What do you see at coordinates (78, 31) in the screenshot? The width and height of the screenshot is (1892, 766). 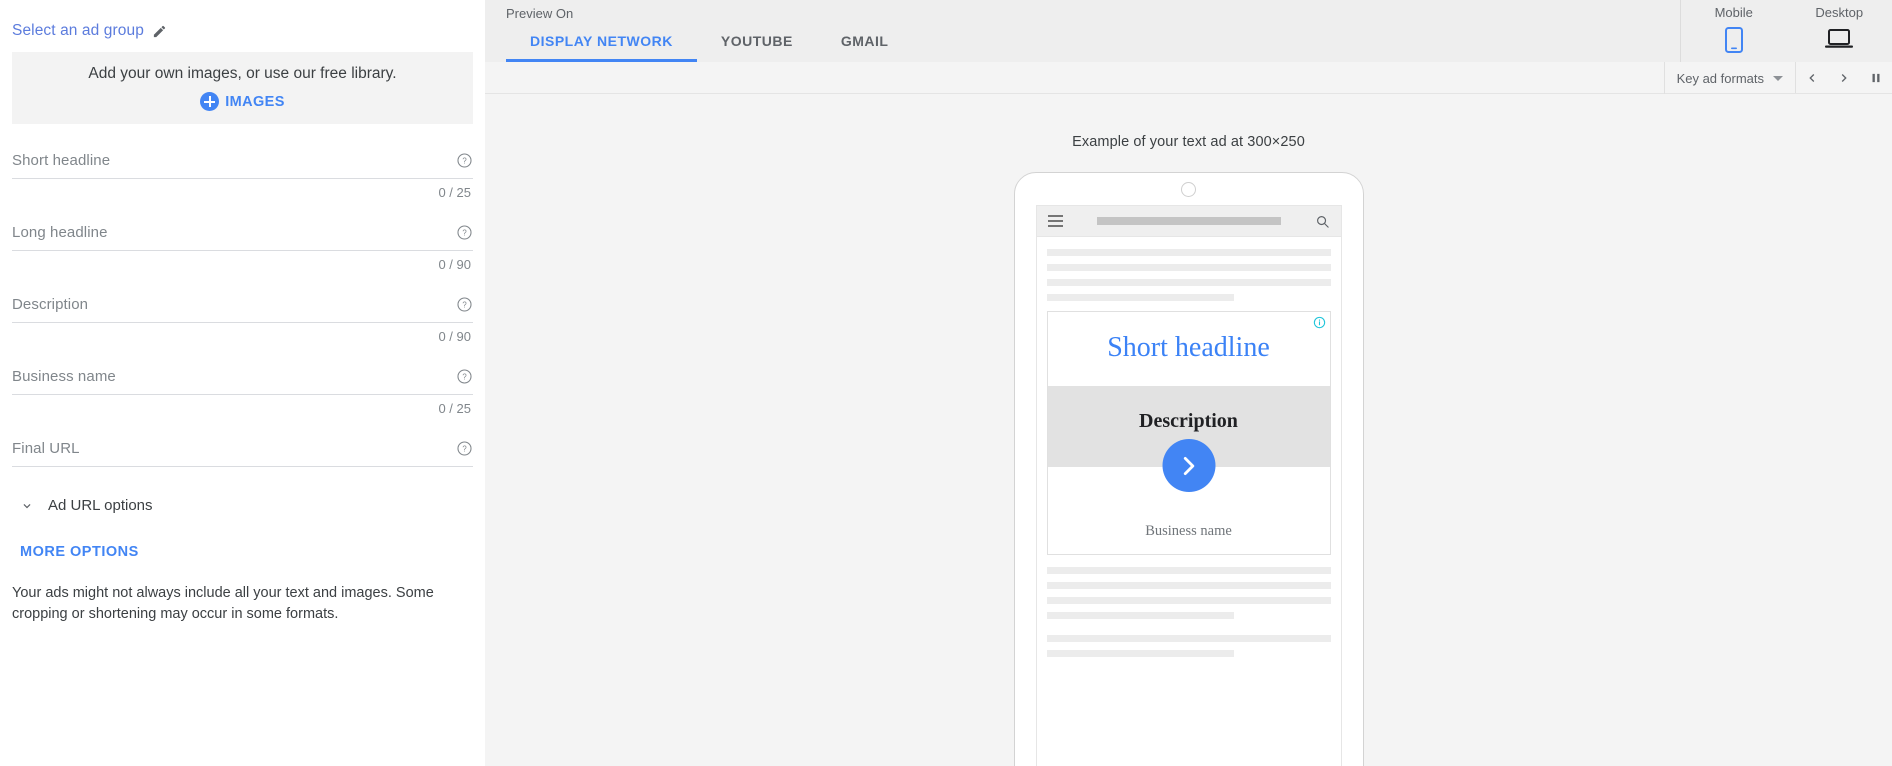 I see `ad-group-link: Select an ad group` at bounding box center [78, 31].